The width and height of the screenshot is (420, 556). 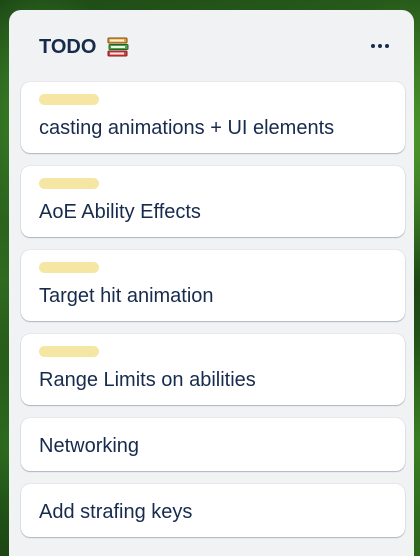 I want to click on list-header: TODO, so click(x=211, y=45).